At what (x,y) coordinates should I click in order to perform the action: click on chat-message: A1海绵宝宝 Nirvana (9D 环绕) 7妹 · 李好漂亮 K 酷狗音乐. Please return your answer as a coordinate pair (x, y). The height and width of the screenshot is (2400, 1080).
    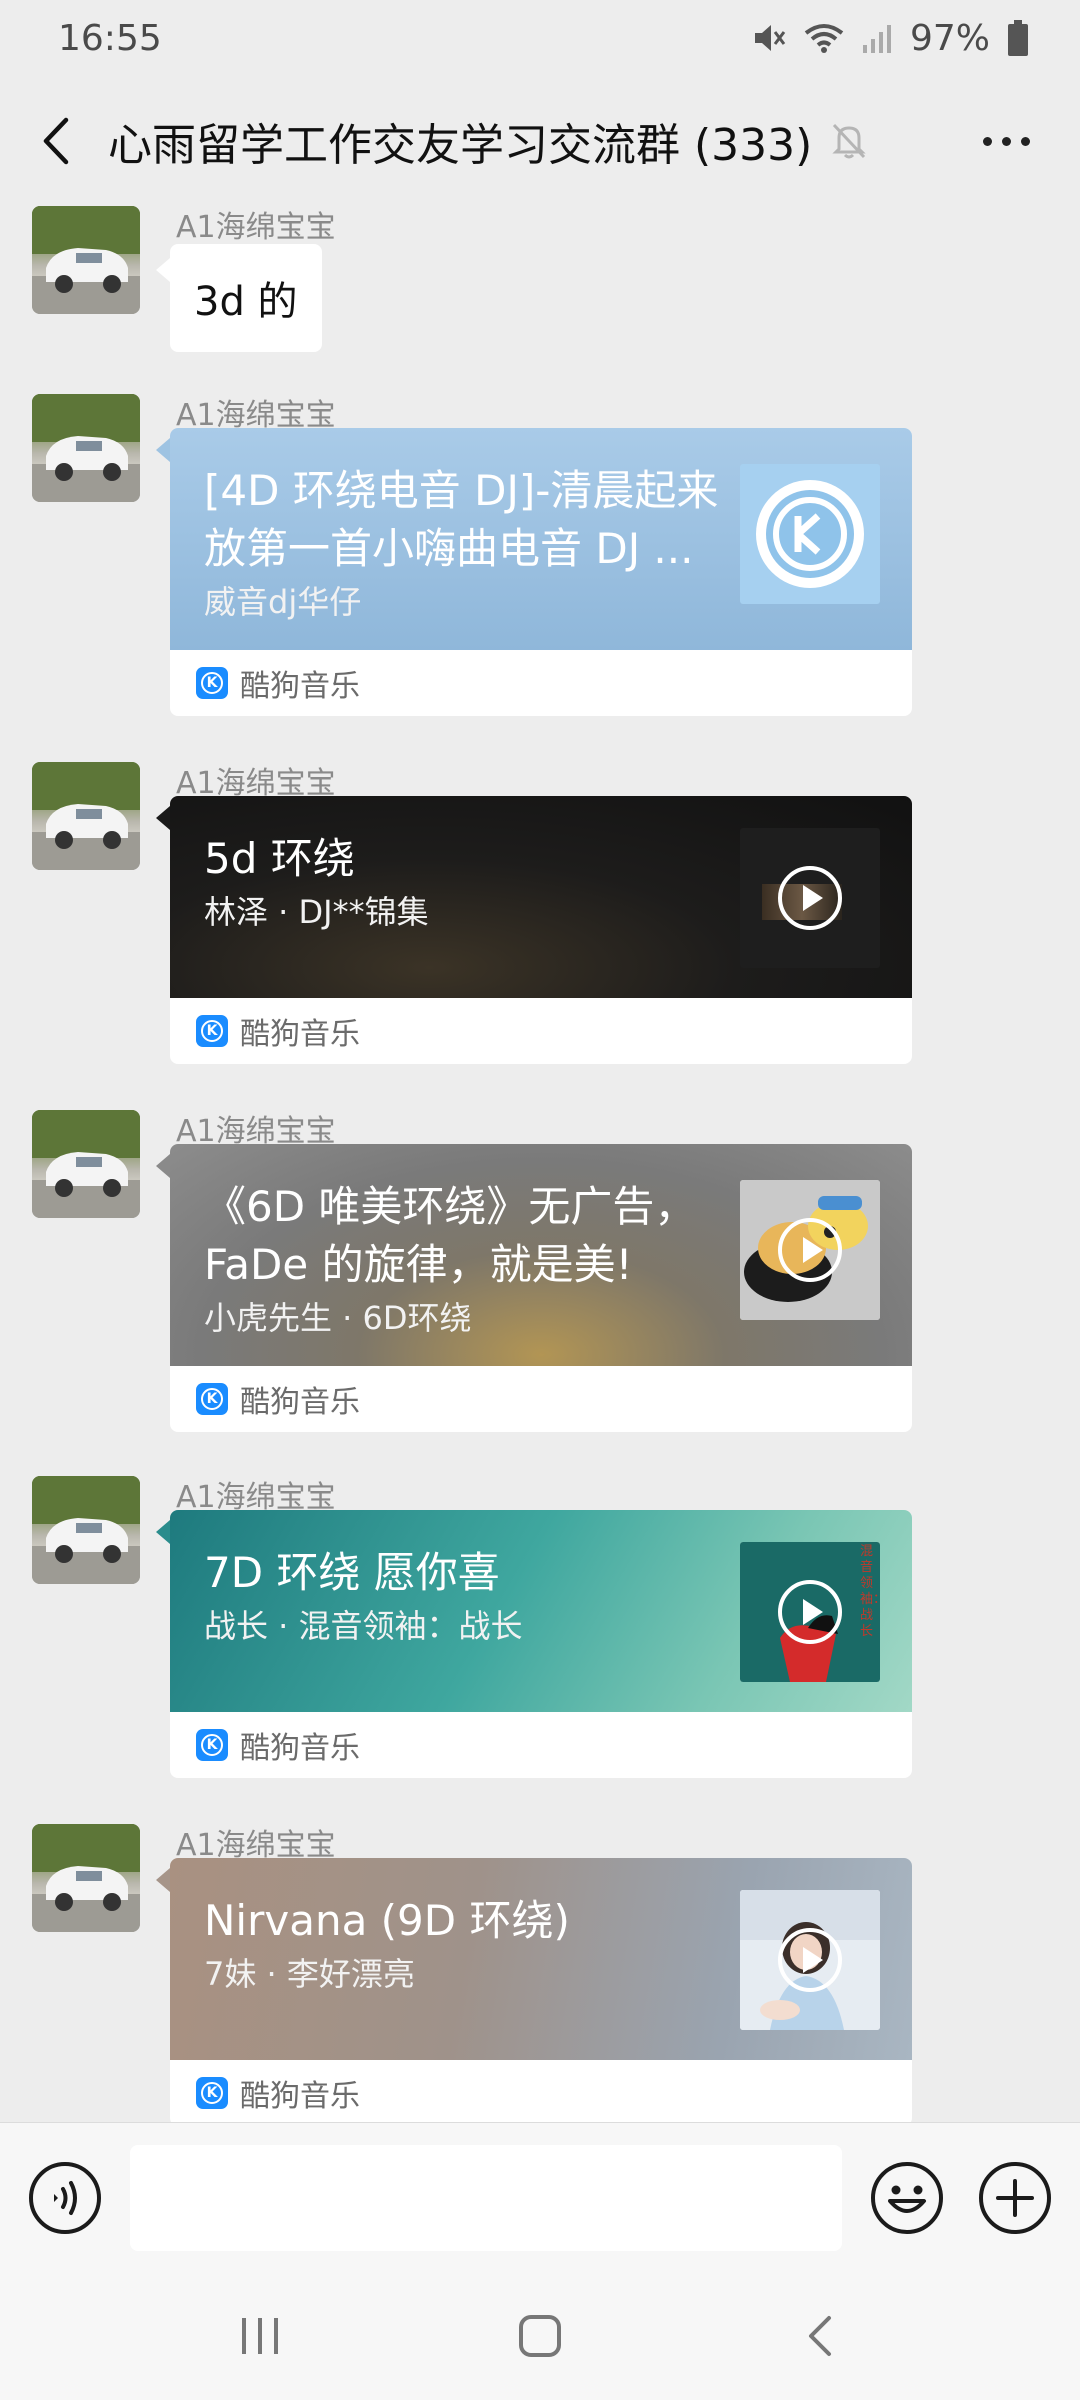
    Looking at the image, I should click on (540, 1973).